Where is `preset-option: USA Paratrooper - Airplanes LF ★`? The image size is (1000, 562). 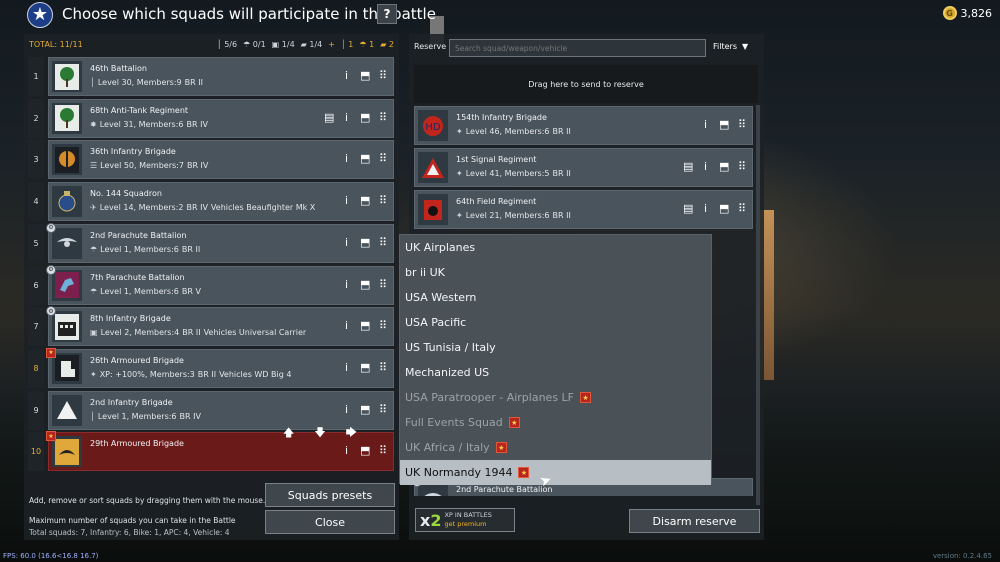
preset-option: USA Paratrooper - Airplanes LF ★ is located at coordinates (555, 397).